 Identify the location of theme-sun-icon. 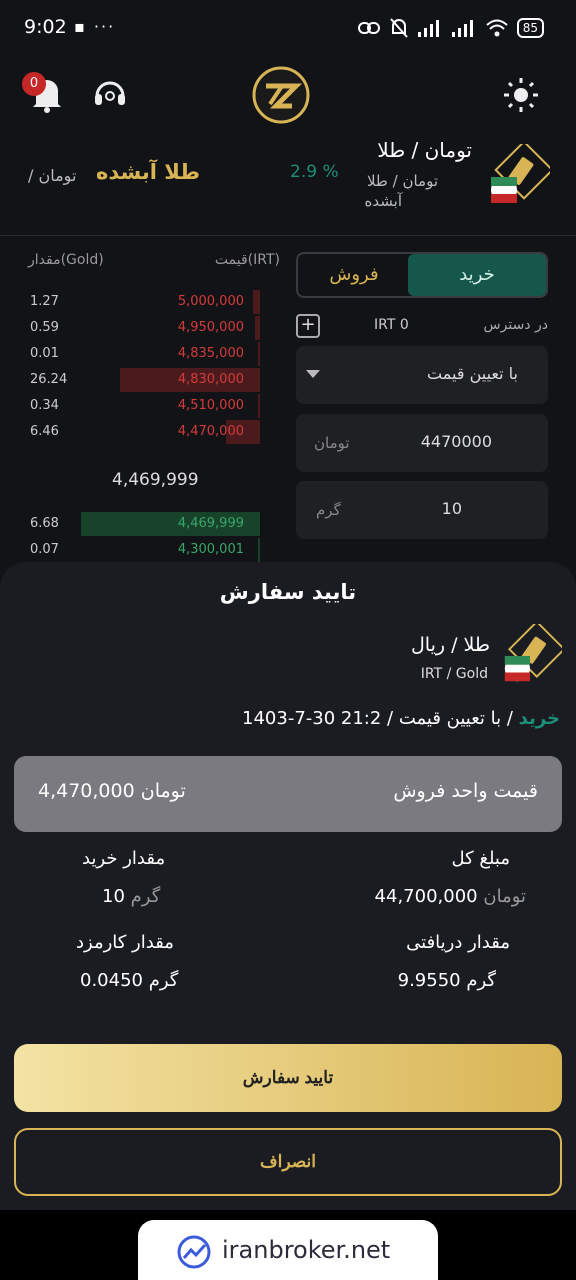
(521, 95).